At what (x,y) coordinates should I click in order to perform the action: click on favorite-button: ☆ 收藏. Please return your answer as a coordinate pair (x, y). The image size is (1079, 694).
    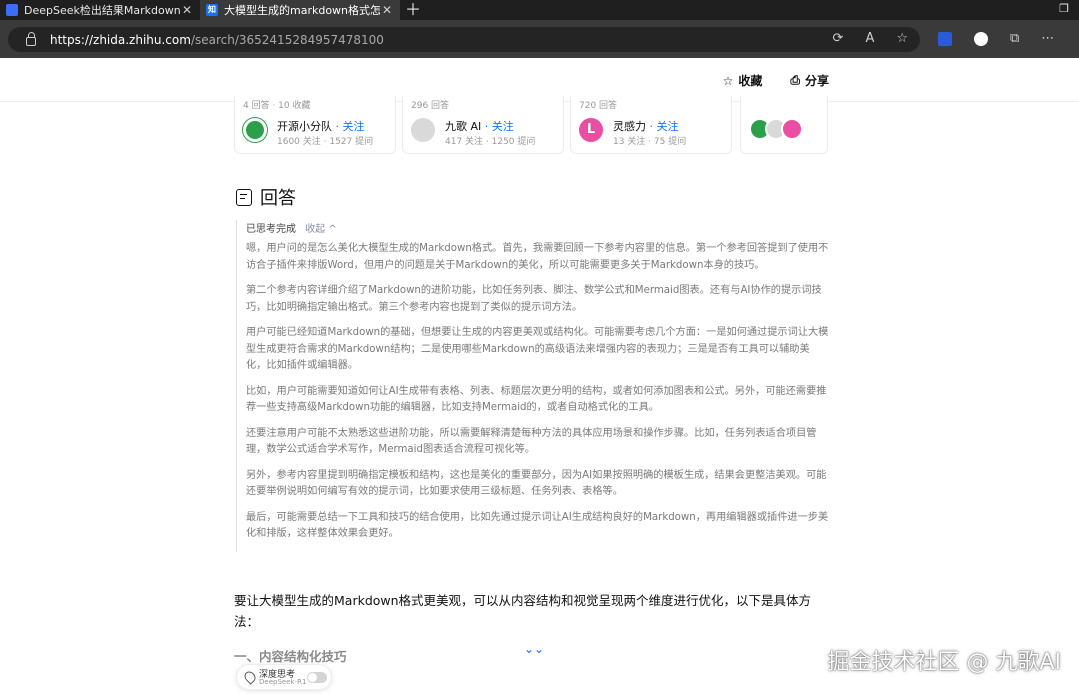
    Looking at the image, I should click on (743, 80).